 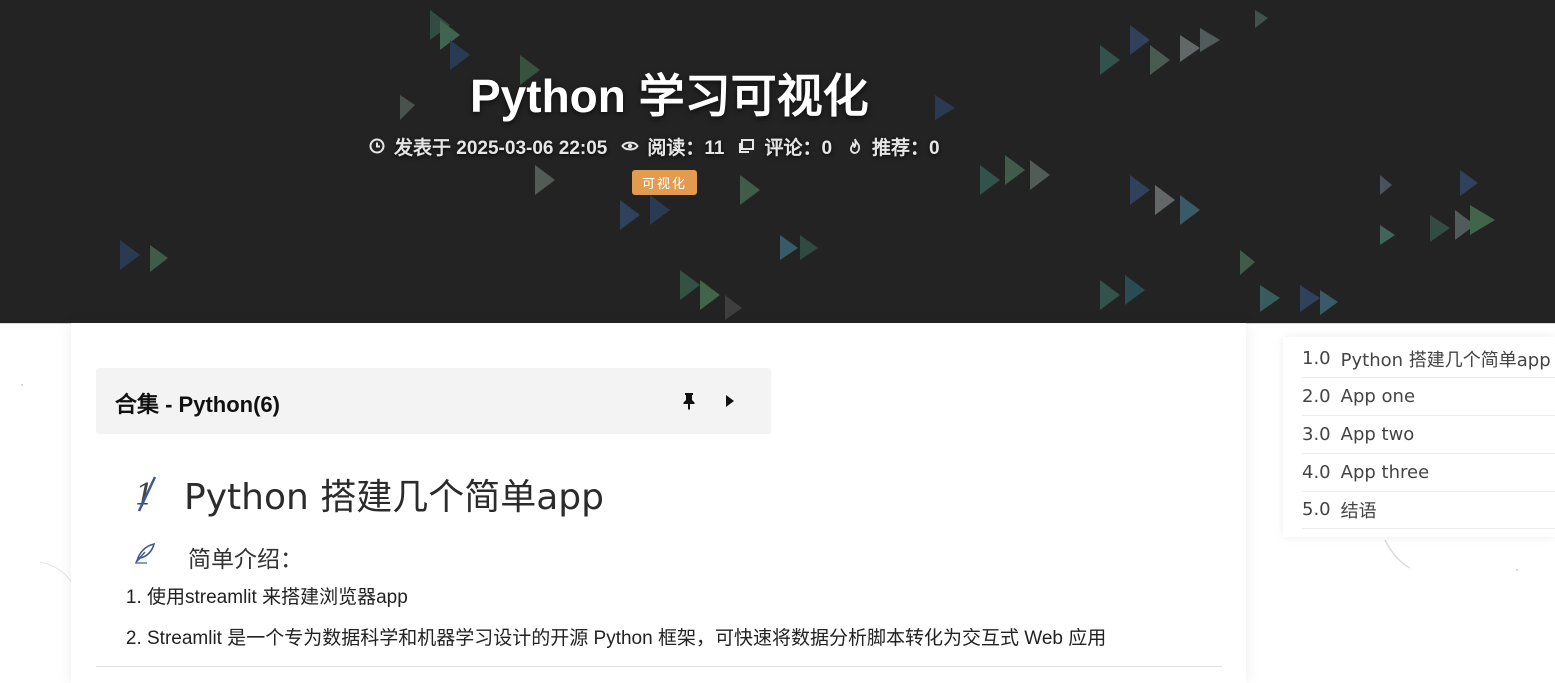 I want to click on meta-comments: 评论：0, so click(x=785, y=146).